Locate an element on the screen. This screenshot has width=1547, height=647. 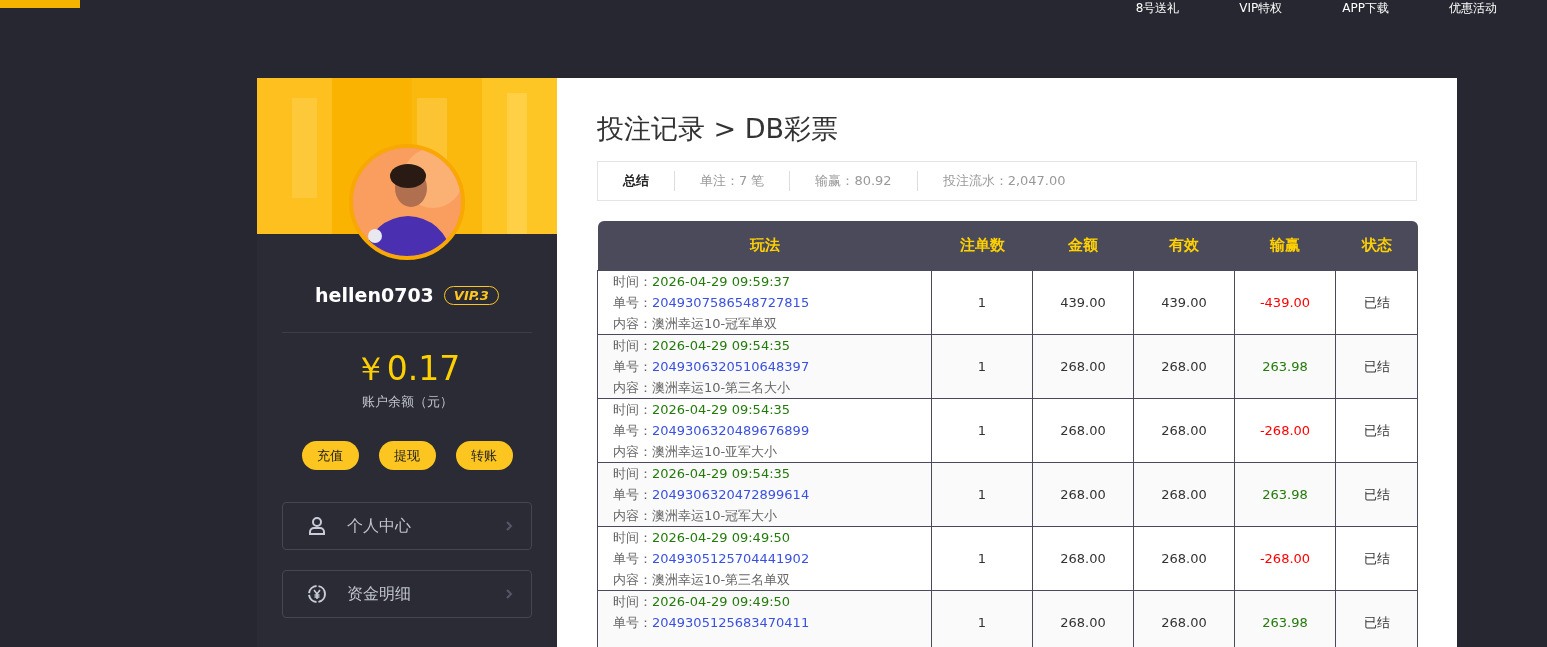
username: hellen0703 is located at coordinates (374, 295).